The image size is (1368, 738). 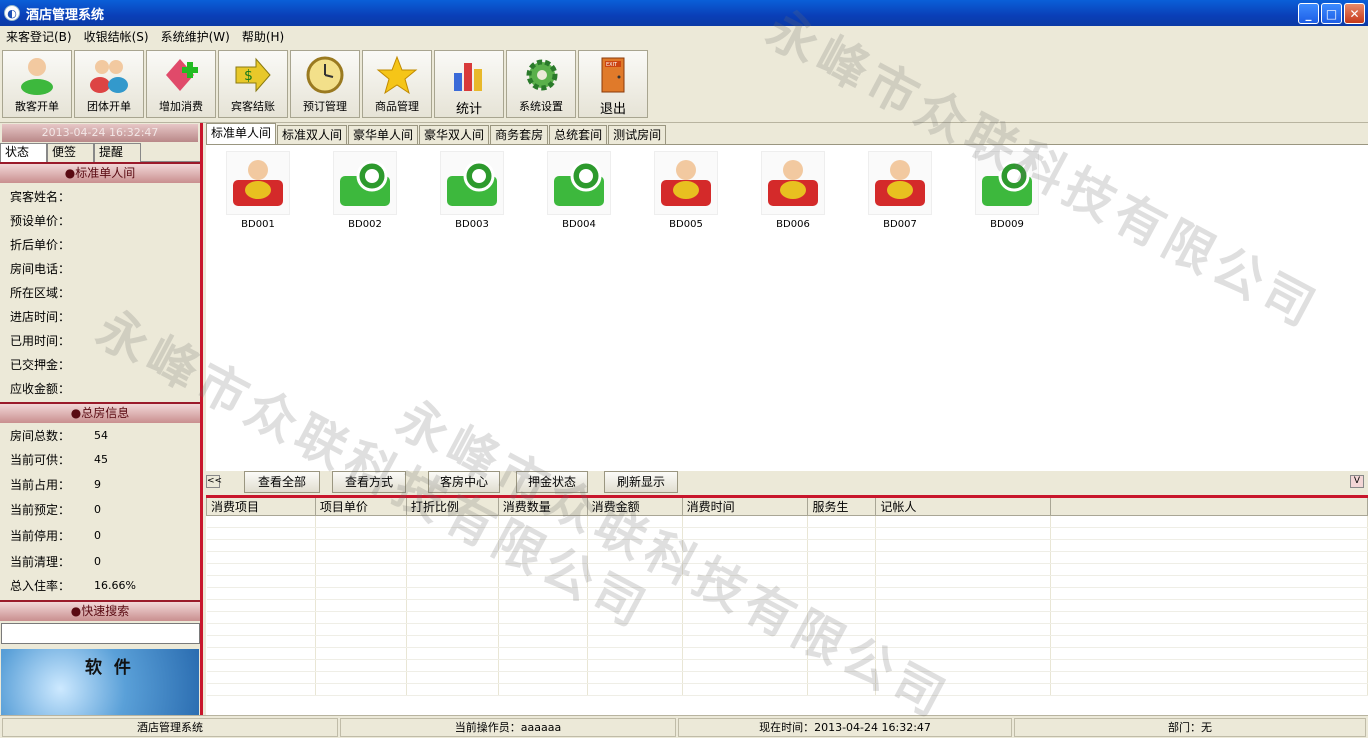 What do you see at coordinates (40, 435) in the screenshot?
I see `summary-label: 房间总数：` at bounding box center [40, 435].